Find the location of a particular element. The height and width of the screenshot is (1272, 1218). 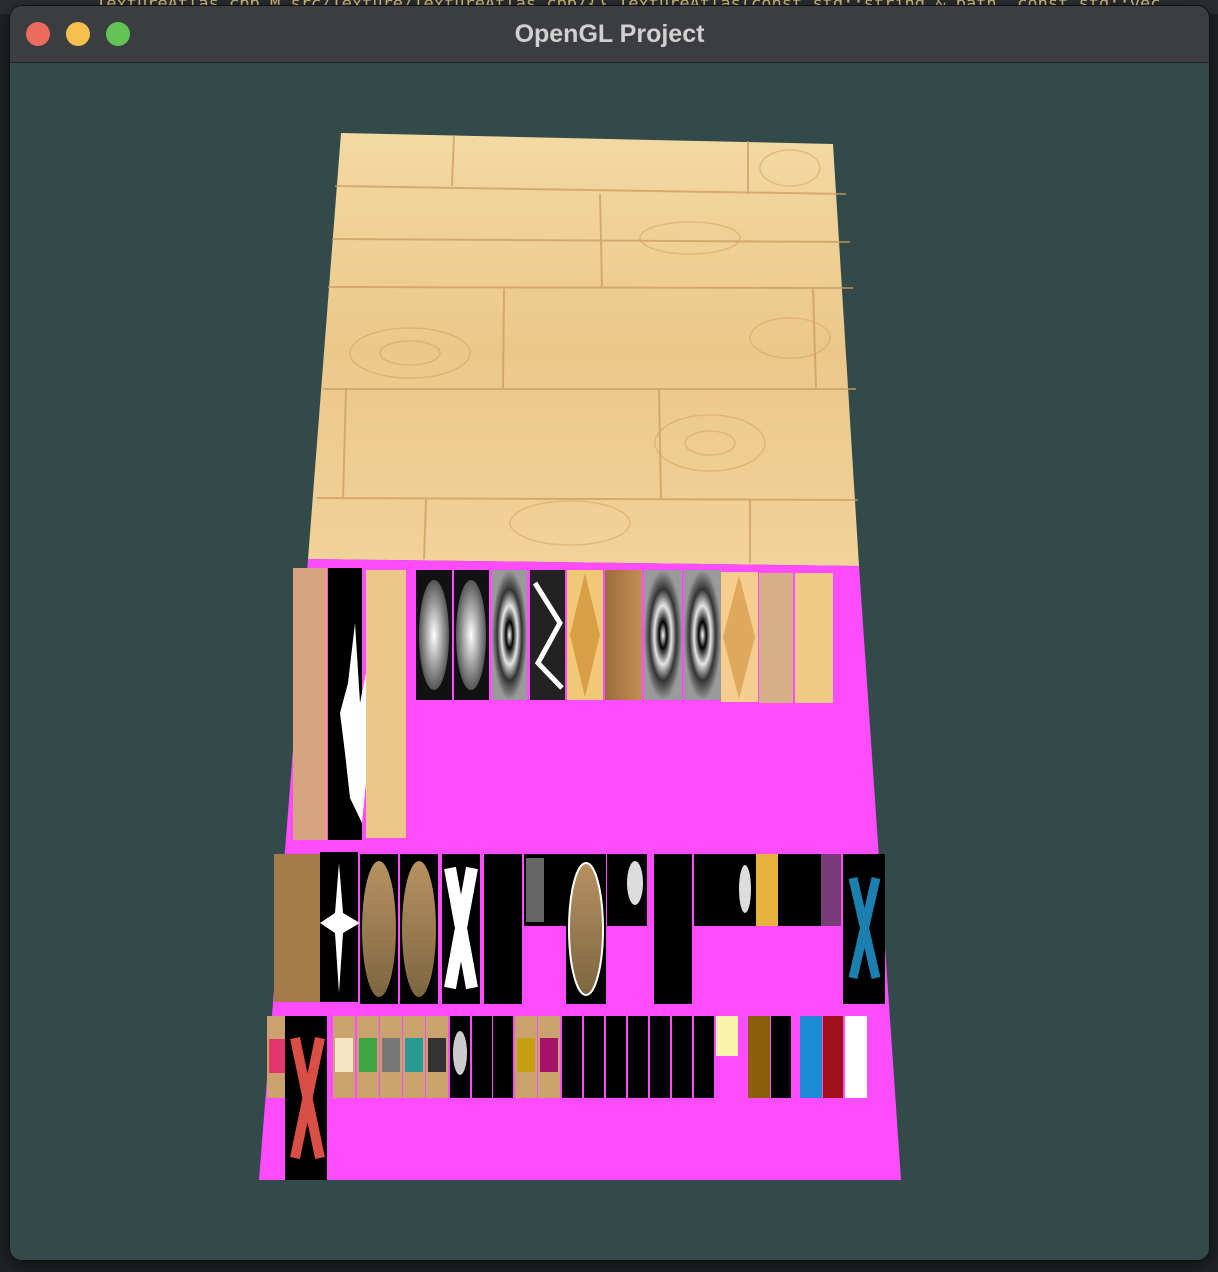

window-title: OpenGL Project is located at coordinates (609, 34).